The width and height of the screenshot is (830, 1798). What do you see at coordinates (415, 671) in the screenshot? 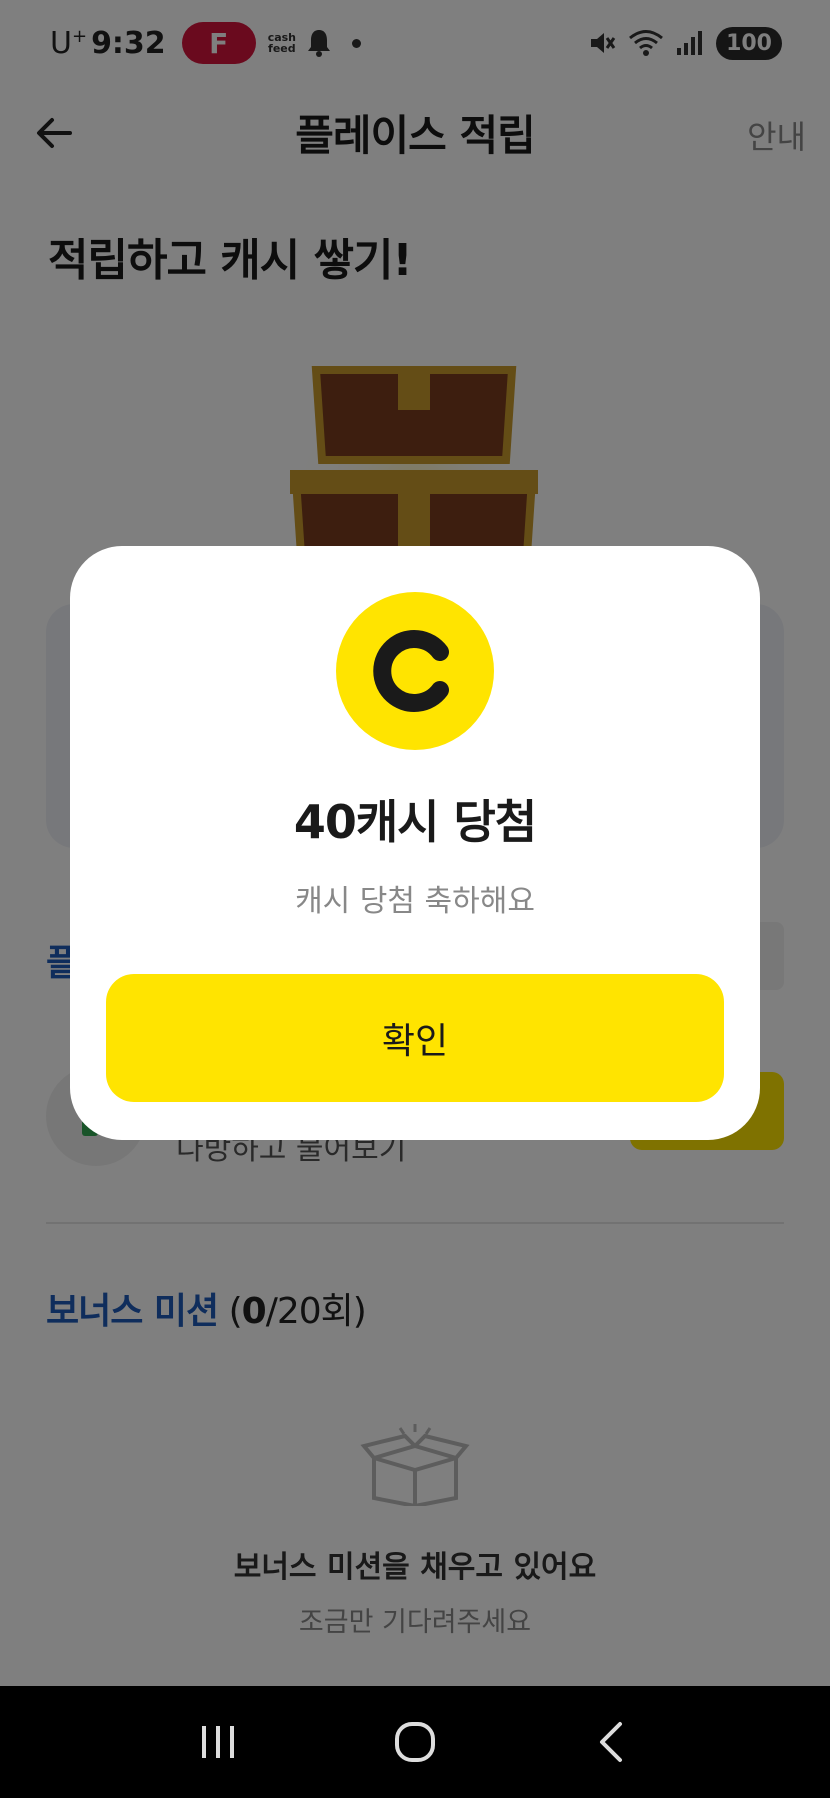
I see `cash-coin-icon` at bounding box center [415, 671].